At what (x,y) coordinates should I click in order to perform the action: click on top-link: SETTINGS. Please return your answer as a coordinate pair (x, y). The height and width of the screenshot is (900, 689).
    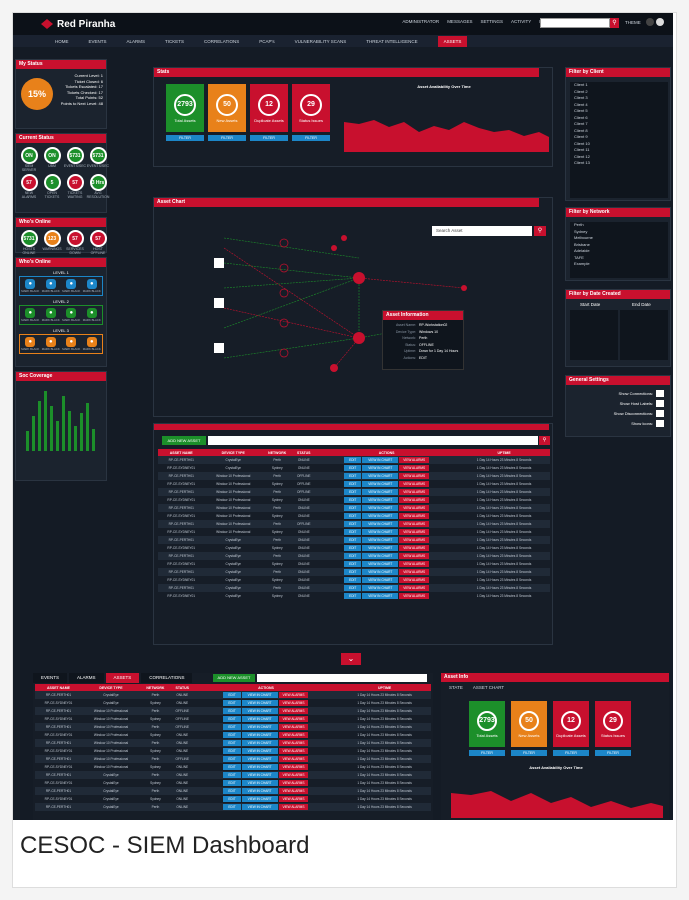
    Looking at the image, I should click on (491, 21).